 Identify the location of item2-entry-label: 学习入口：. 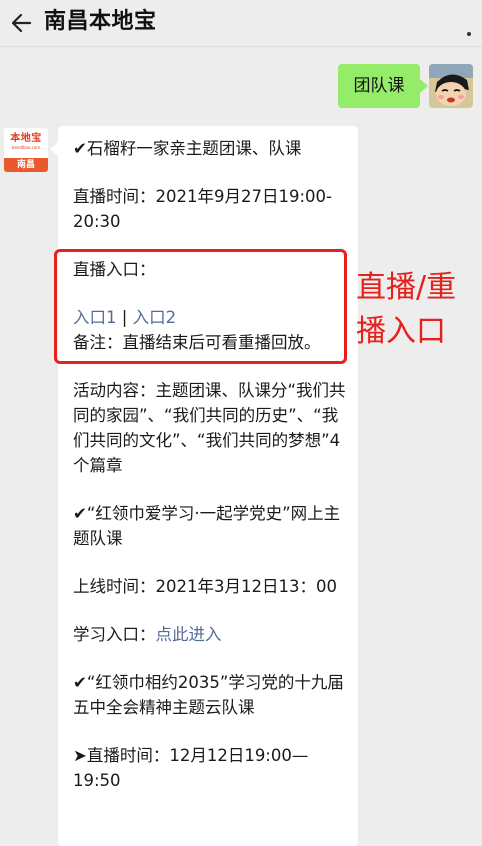
(114, 634).